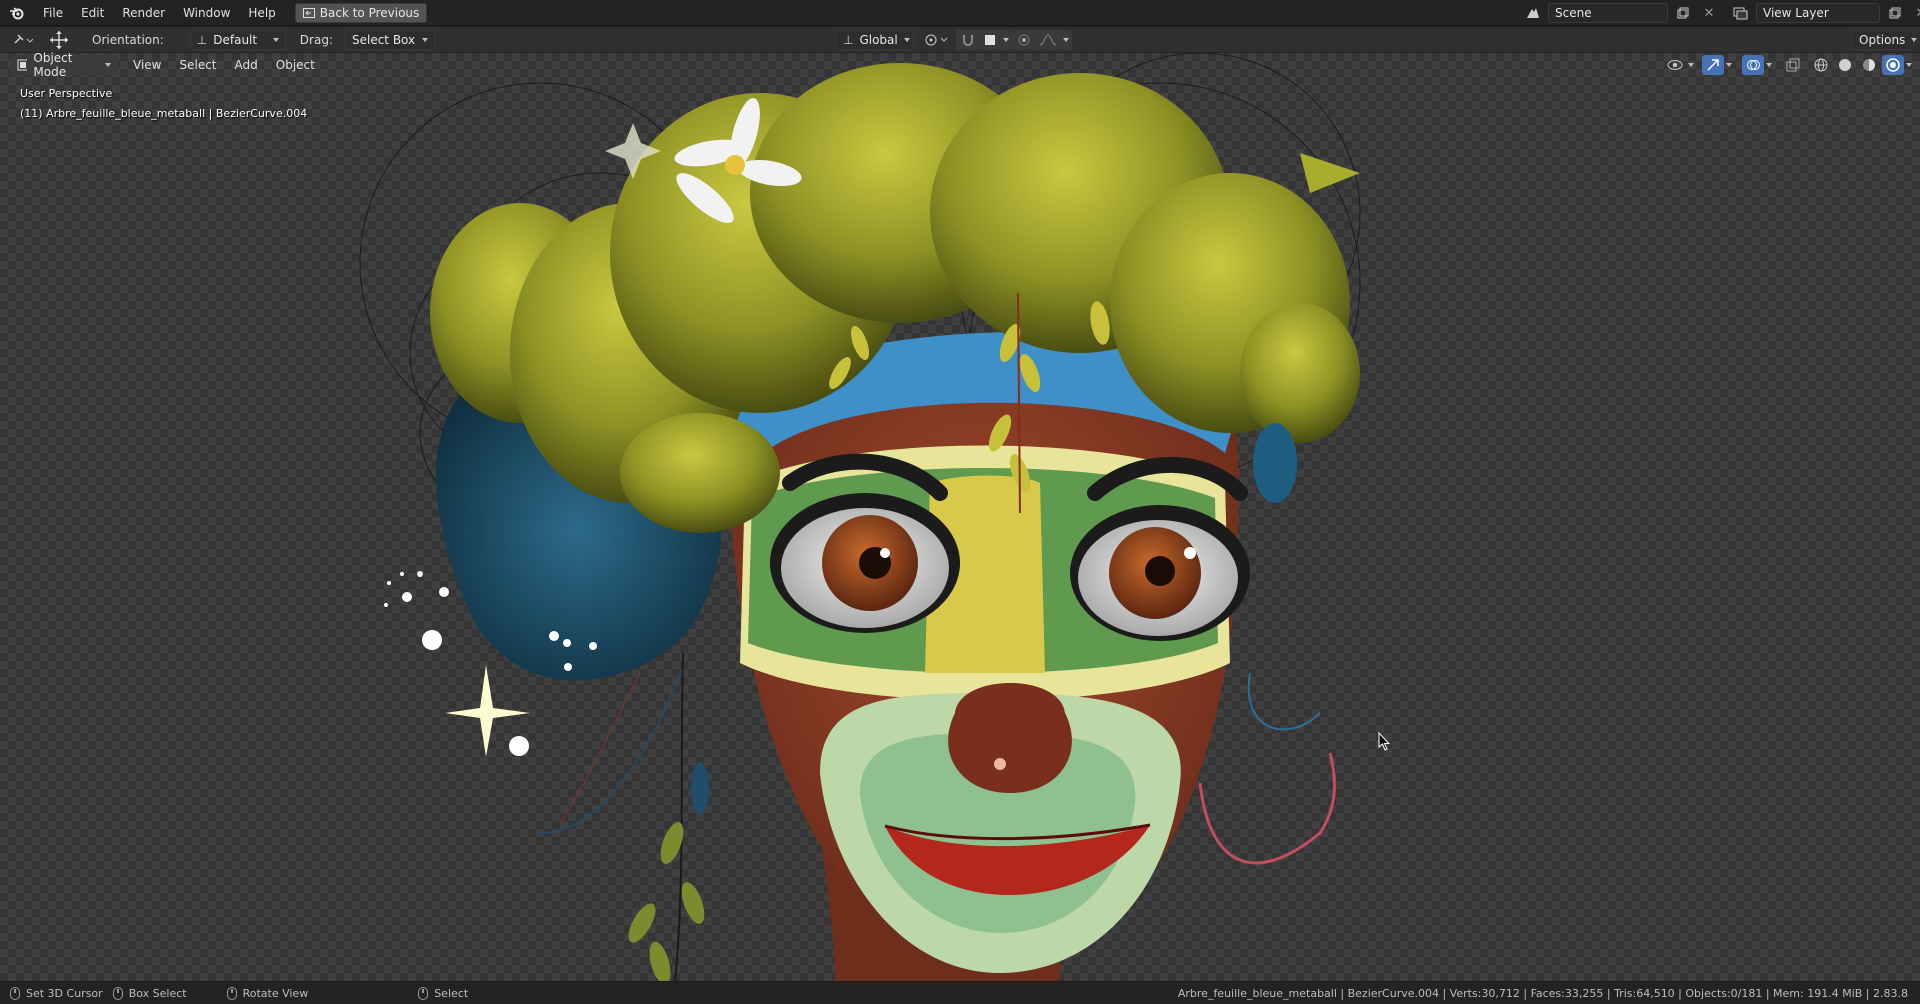 The height and width of the screenshot is (1004, 1920). Describe the element at coordinates (1010, 738) in the screenshot. I see `nose` at that location.